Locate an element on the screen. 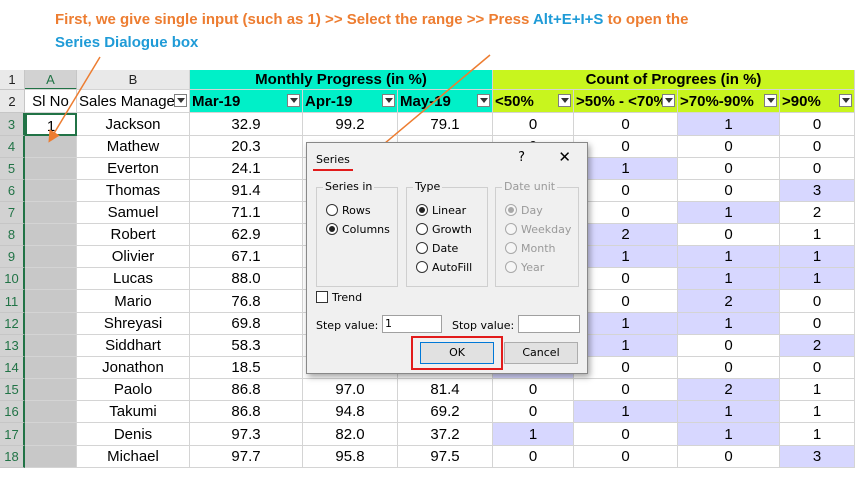 This screenshot has height=496, width=855. radio-linear-indicator is located at coordinates (422, 210).